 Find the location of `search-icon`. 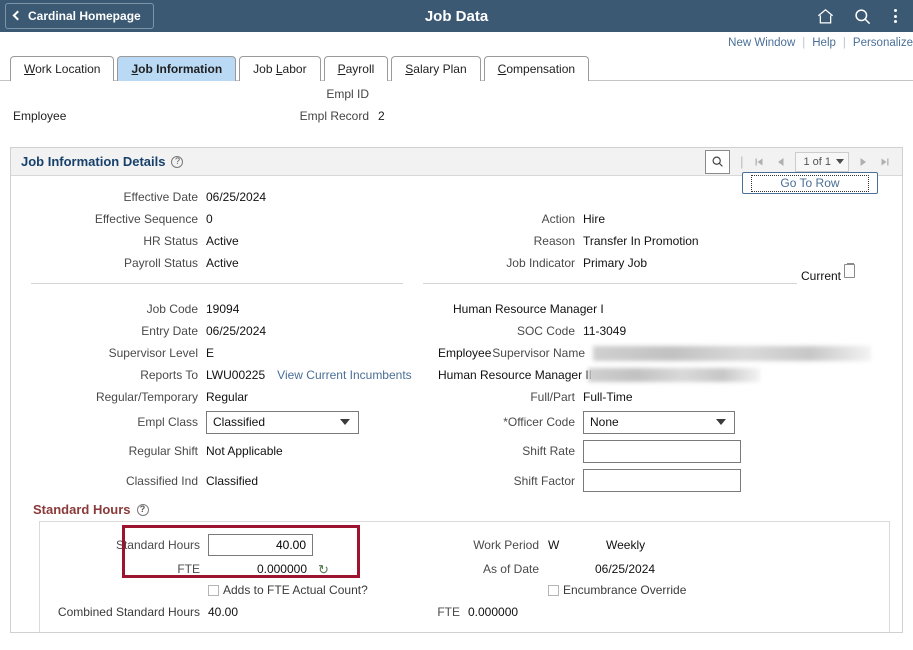

search-icon is located at coordinates (862, 16).